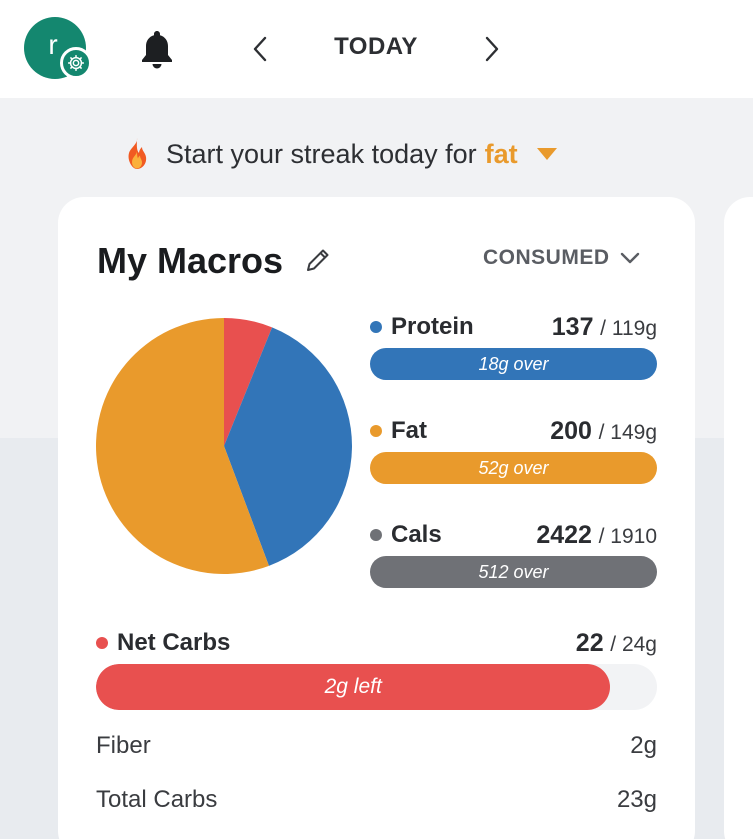 This screenshot has height=839, width=753. I want to click on detail-label: Fiber, so click(123, 745).